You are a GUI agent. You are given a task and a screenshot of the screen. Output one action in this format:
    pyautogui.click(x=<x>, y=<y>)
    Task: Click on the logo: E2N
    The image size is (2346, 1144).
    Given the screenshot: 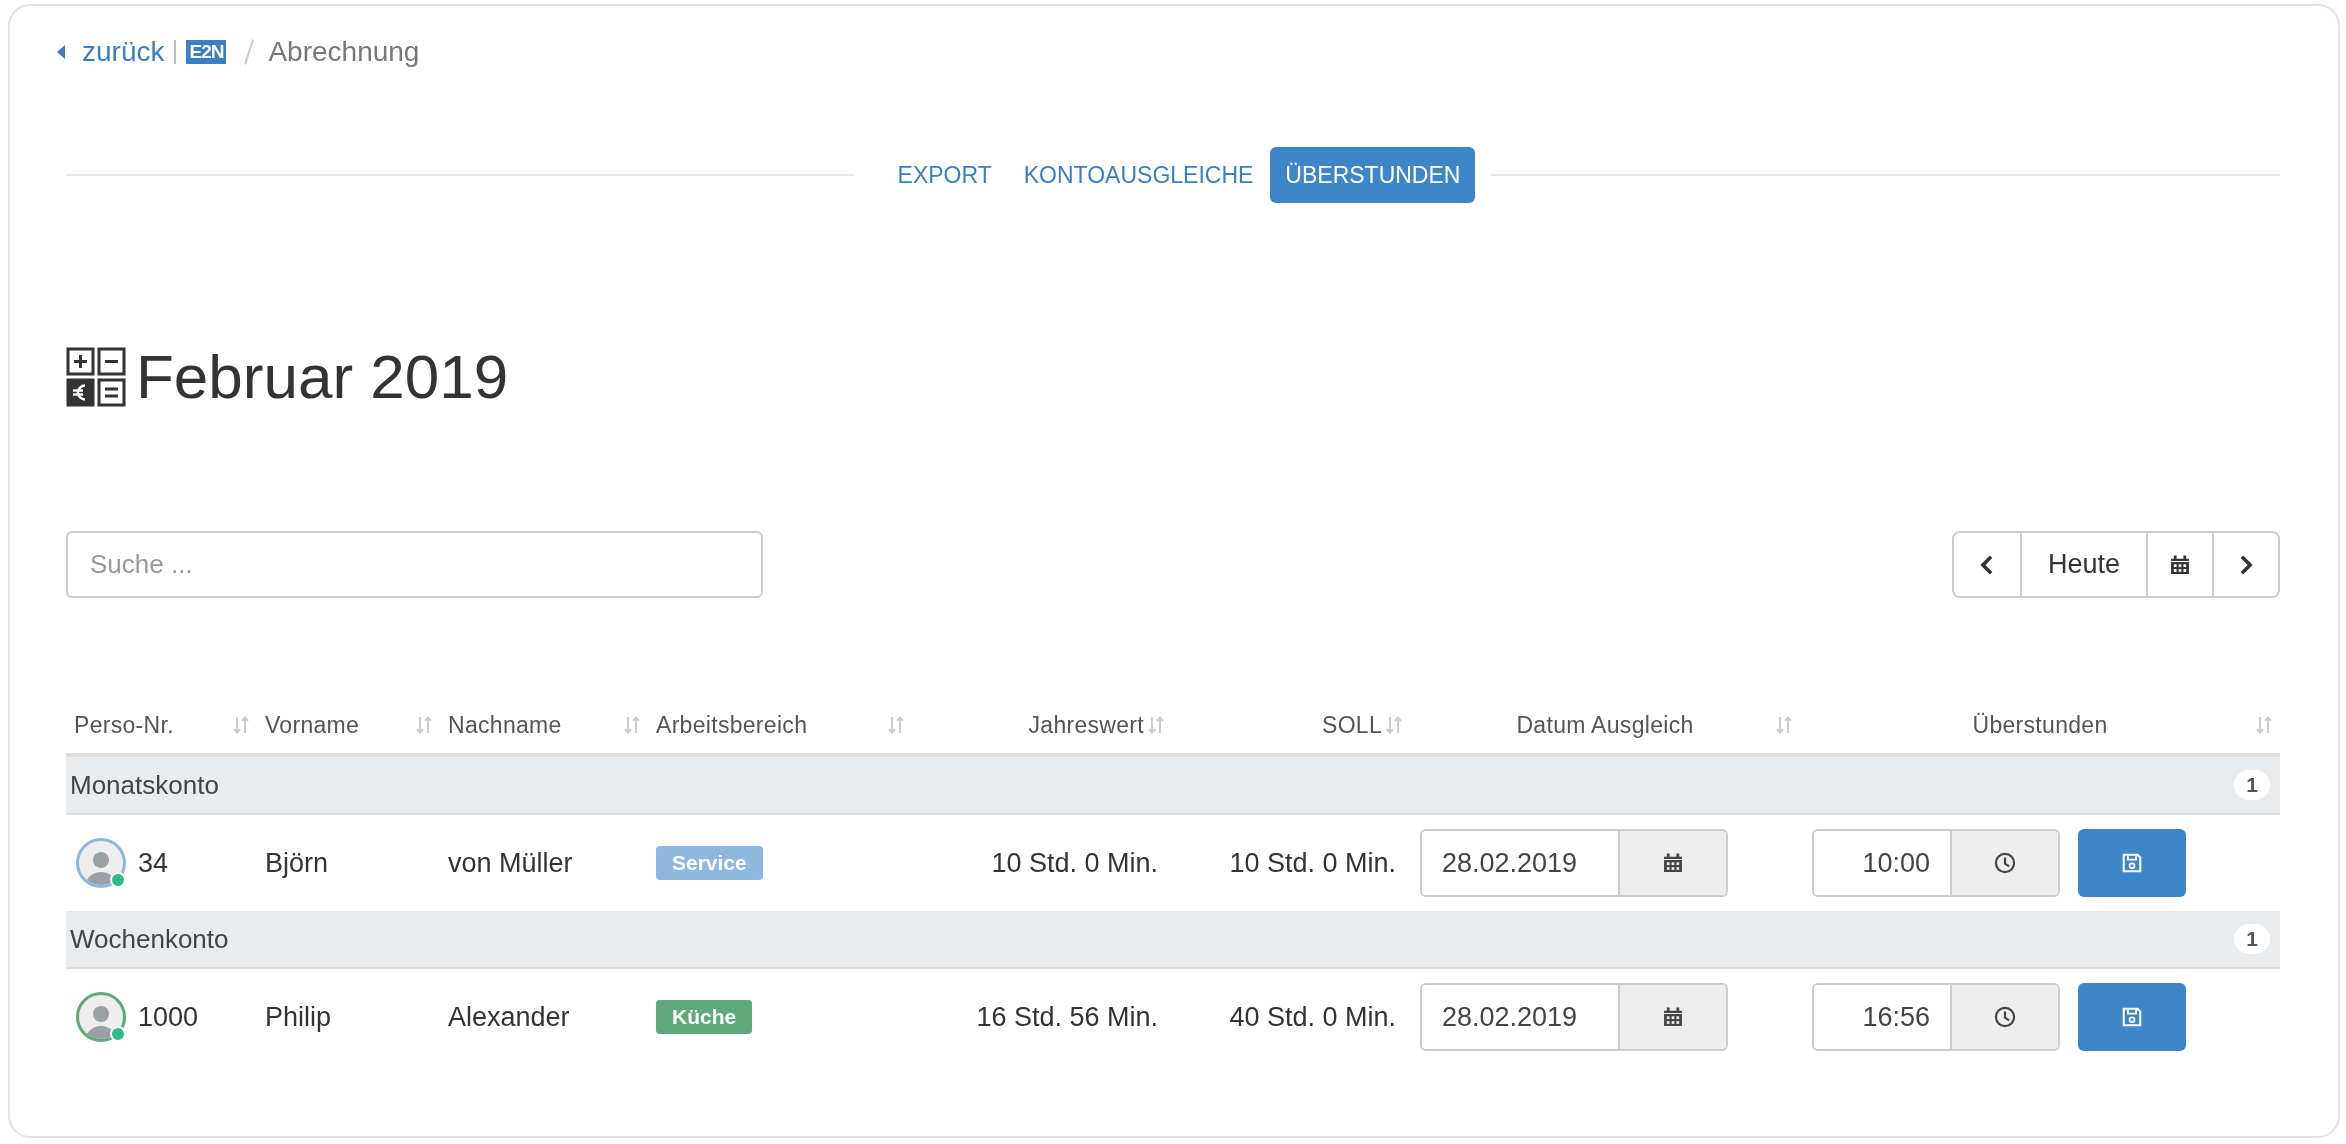 What is the action you would take?
    pyautogui.click(x=206, y=52)
    